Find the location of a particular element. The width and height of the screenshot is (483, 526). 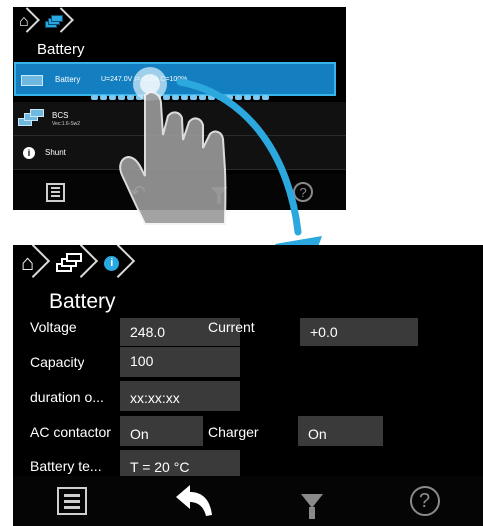

list-item-battery: Battery U=247.0V I=+0.0A C=100% is located at coordinates (175, 79).